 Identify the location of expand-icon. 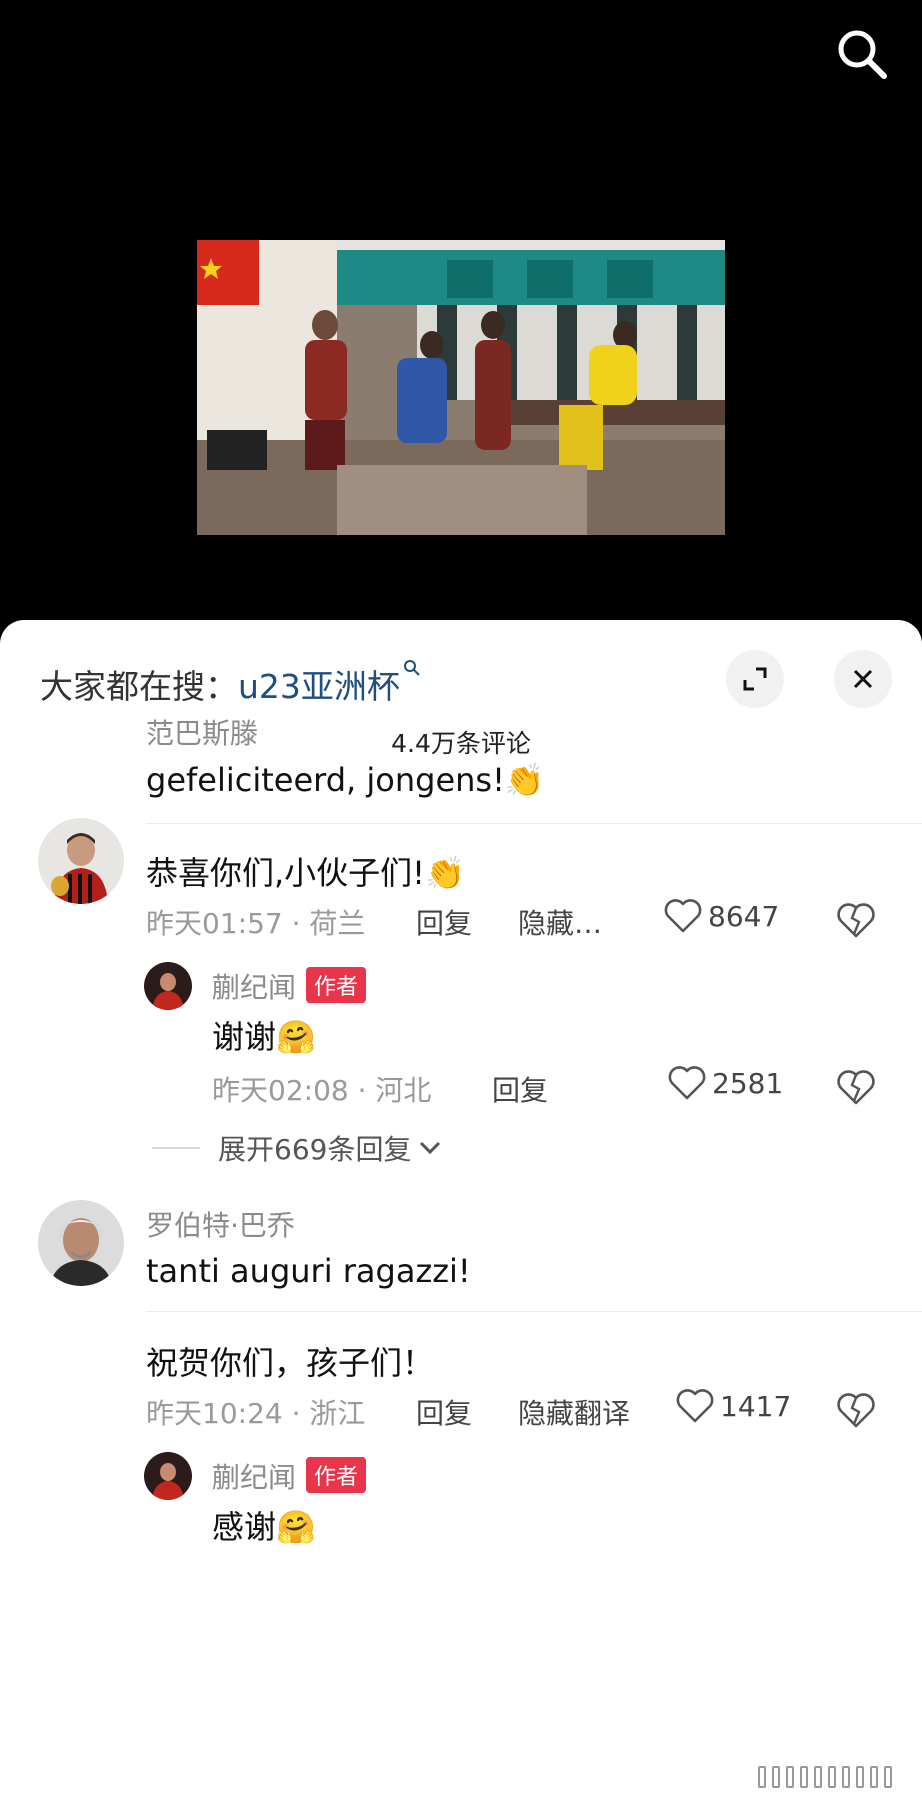
(755, 679).